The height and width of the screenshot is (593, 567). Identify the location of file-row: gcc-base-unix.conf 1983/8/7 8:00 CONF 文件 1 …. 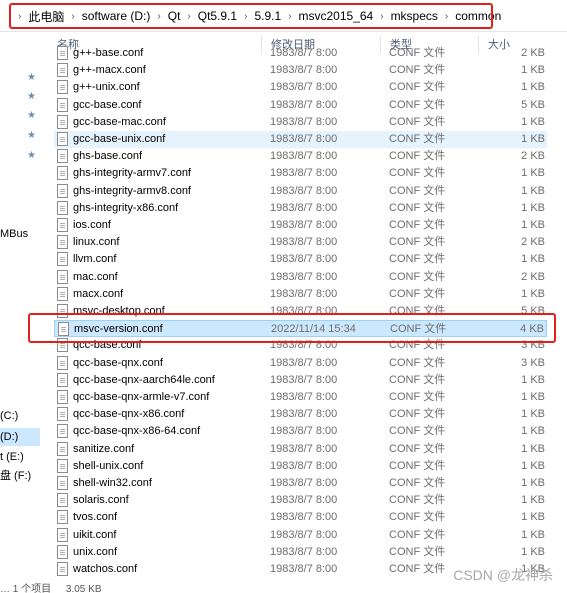
(300, 139).